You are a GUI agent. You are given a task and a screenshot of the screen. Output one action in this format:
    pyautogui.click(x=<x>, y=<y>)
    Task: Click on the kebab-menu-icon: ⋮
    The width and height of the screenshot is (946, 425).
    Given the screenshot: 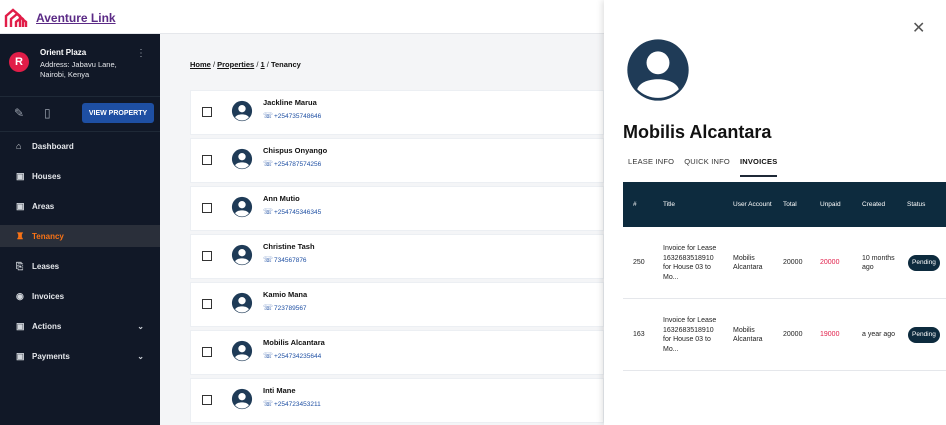 What is the action you would take?
    pyautogui.click(x=141, y=53)
    